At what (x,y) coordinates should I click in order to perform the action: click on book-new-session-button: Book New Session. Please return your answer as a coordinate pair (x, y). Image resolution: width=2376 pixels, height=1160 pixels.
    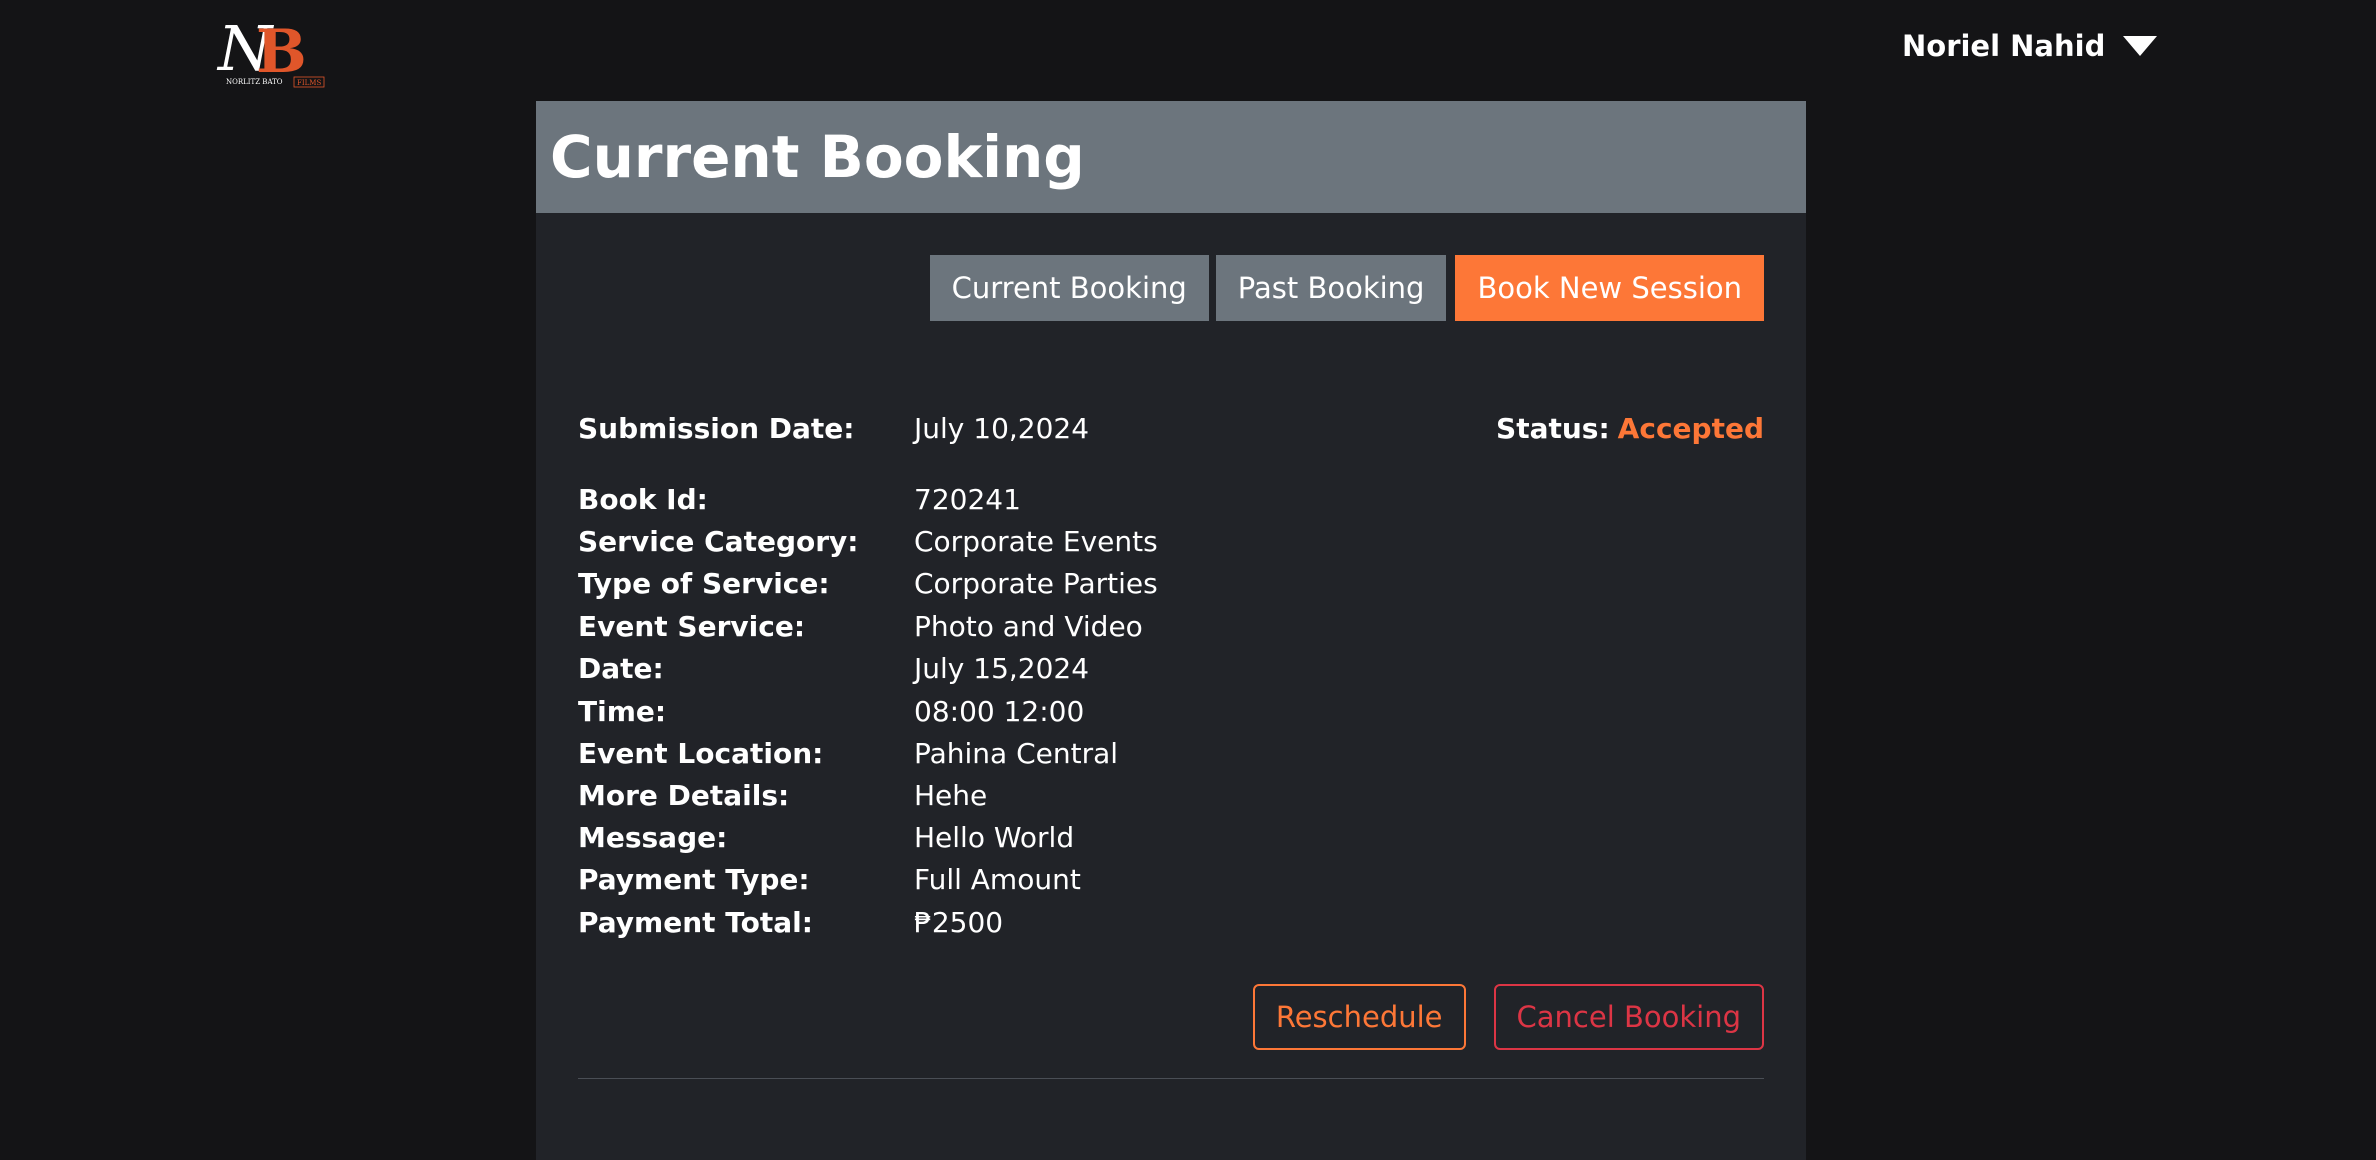
    Looking at the image, I should click on (1609, 288).